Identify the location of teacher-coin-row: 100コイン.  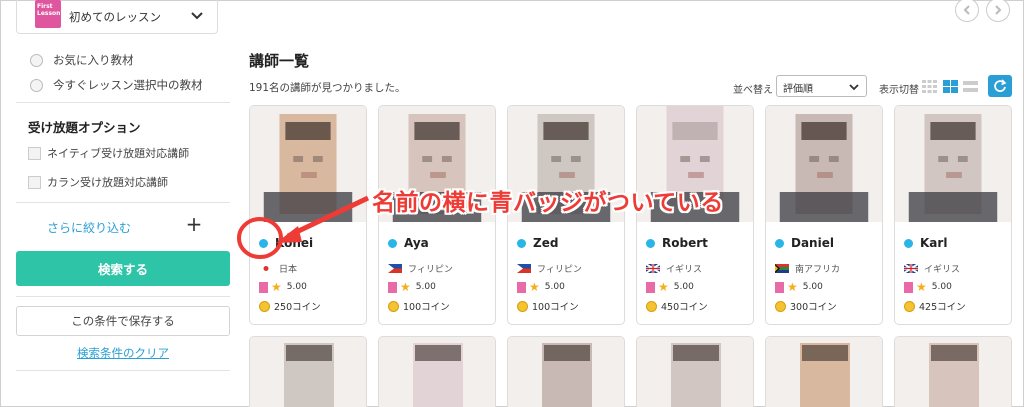
(548, 306).